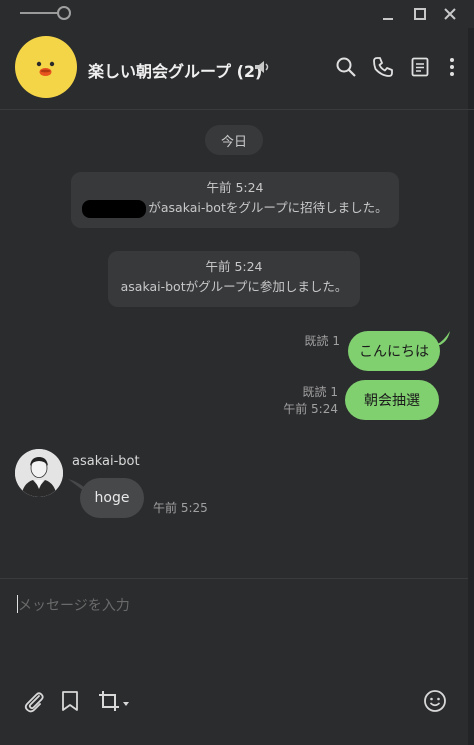 This screenshot has width=474, height=745. I want to click on minimize-icon, so click(388, 14).